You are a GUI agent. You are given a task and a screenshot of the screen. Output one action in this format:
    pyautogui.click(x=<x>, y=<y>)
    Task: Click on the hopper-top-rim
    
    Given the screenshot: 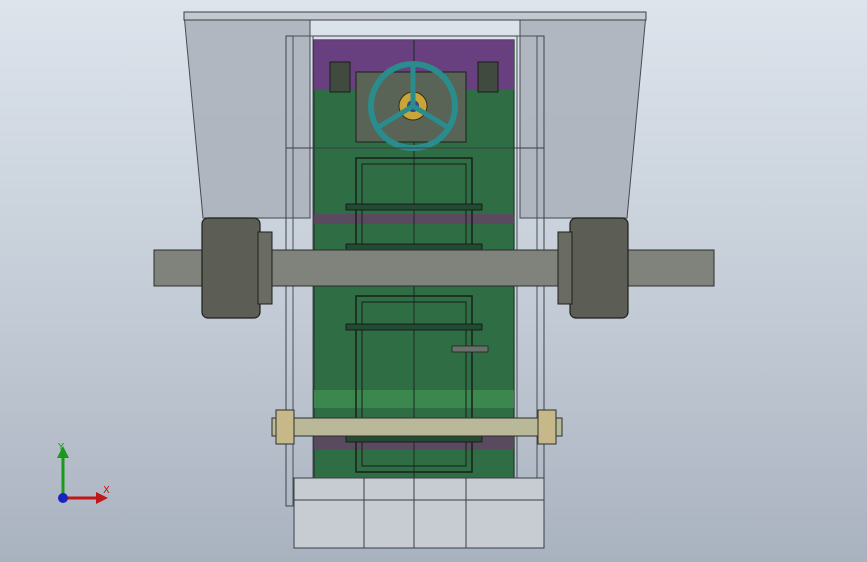 What is the action you would take?
    pyautogui.click(x=415, y=16)
    